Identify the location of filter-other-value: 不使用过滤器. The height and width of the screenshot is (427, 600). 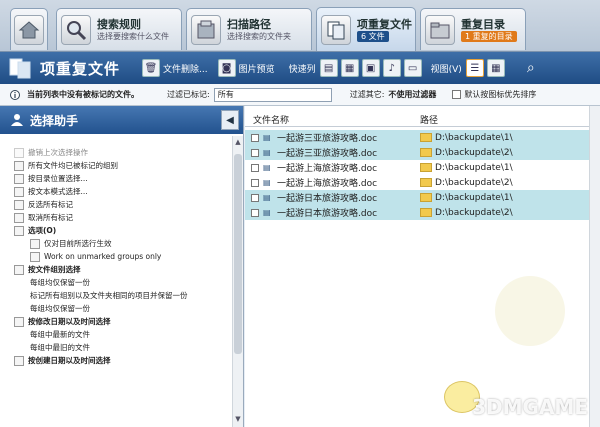
(412, 94).